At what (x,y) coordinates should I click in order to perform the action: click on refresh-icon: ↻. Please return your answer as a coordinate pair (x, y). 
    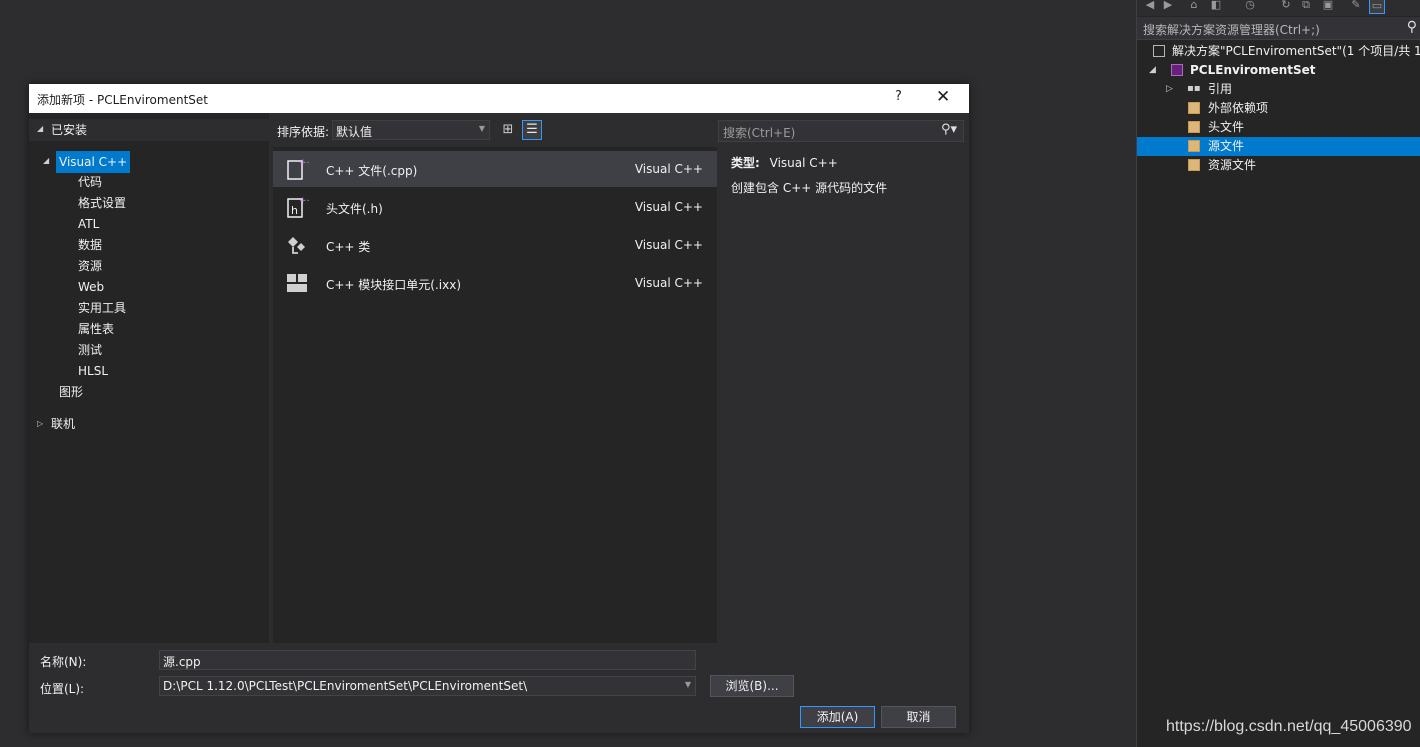
    Looking at the image, I should click on (1286, 6).